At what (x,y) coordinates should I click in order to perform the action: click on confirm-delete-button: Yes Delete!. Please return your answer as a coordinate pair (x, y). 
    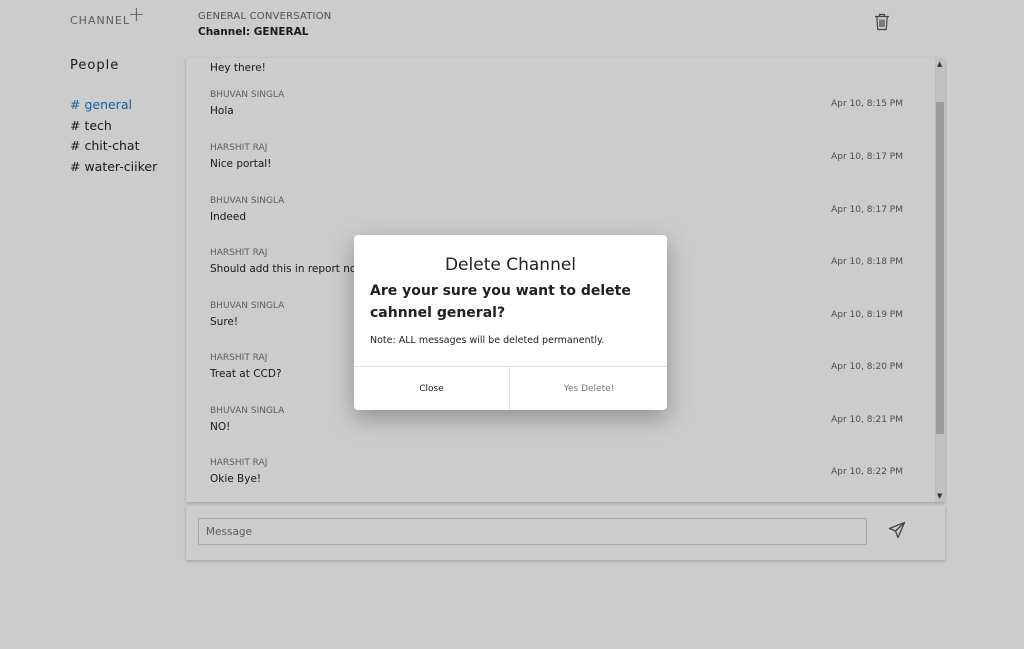
    Looking at the image, I should click on (589, 388).